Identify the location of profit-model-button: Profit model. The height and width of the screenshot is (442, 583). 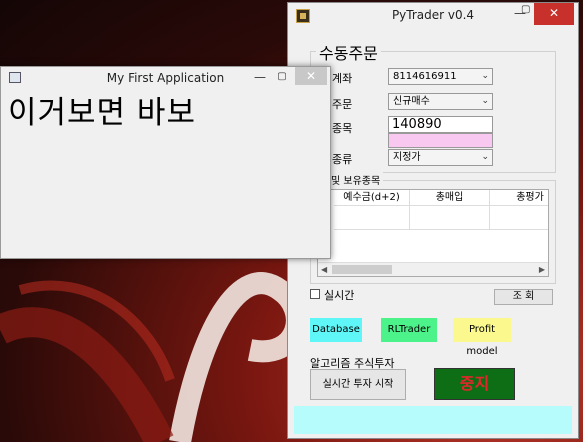
(482, 337).